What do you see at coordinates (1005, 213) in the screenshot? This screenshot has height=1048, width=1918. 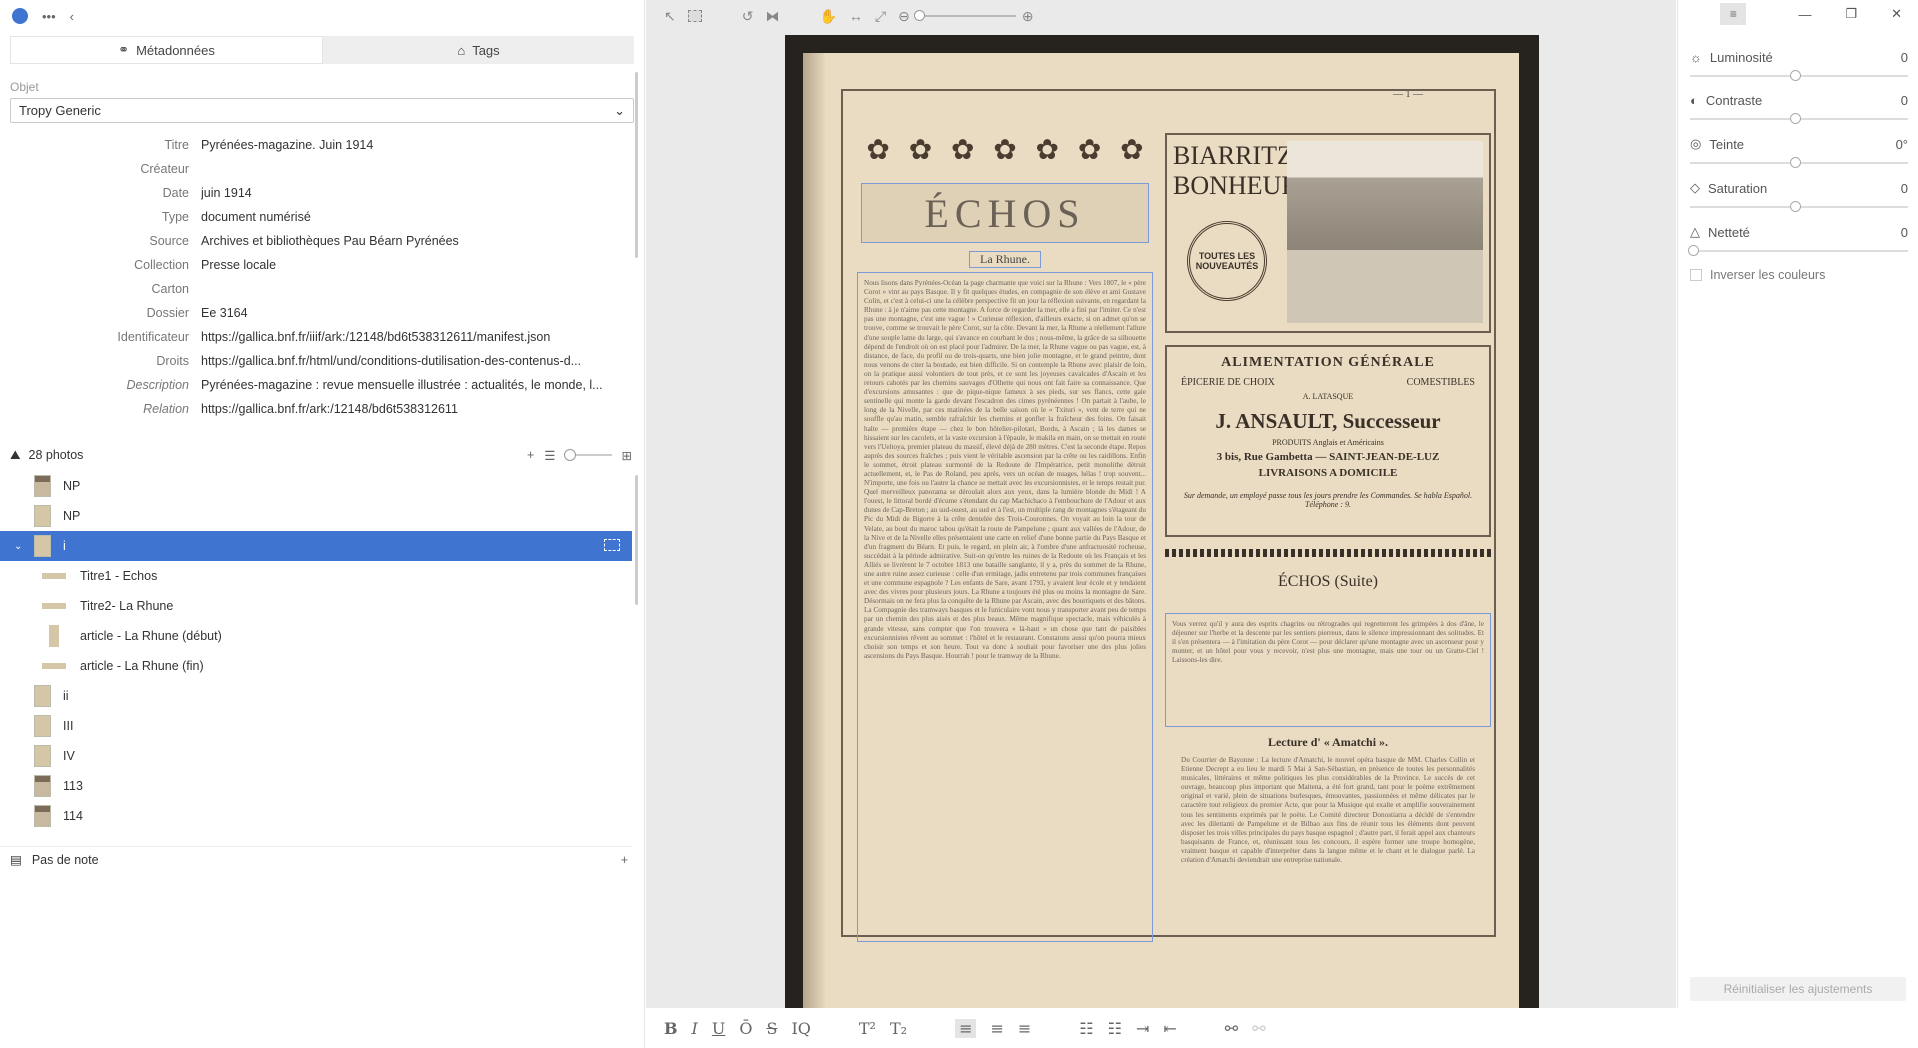 I see `selection-echos-title: ÉCHOS` at bounding box center [1005, 213].